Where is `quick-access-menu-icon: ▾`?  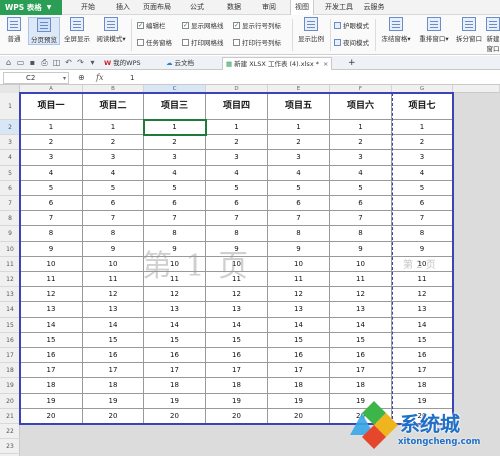 quick-access-menu-icon: ▾ is located at coordinates (92, 62).